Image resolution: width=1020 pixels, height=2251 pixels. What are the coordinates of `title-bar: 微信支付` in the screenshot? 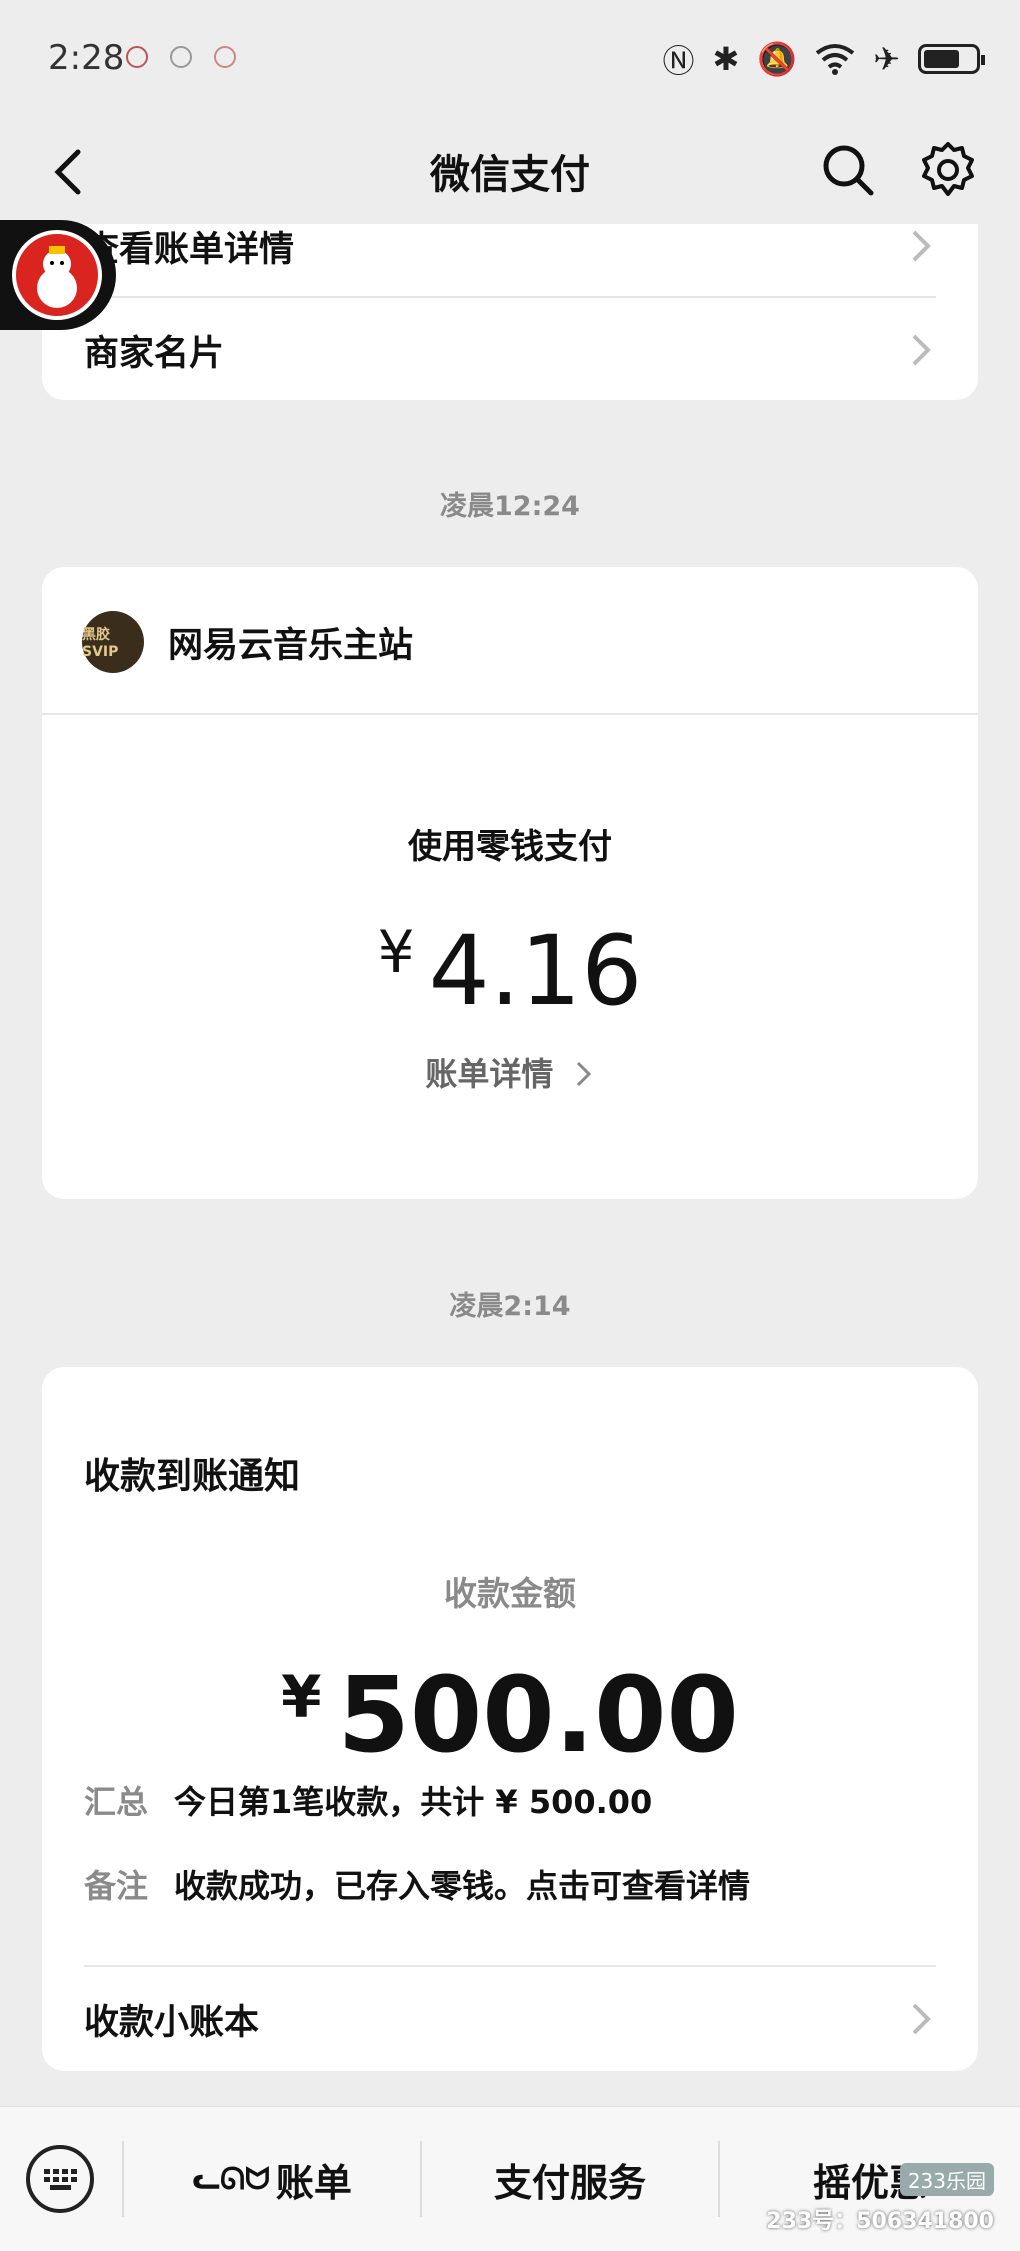 It's located at (510, 172).